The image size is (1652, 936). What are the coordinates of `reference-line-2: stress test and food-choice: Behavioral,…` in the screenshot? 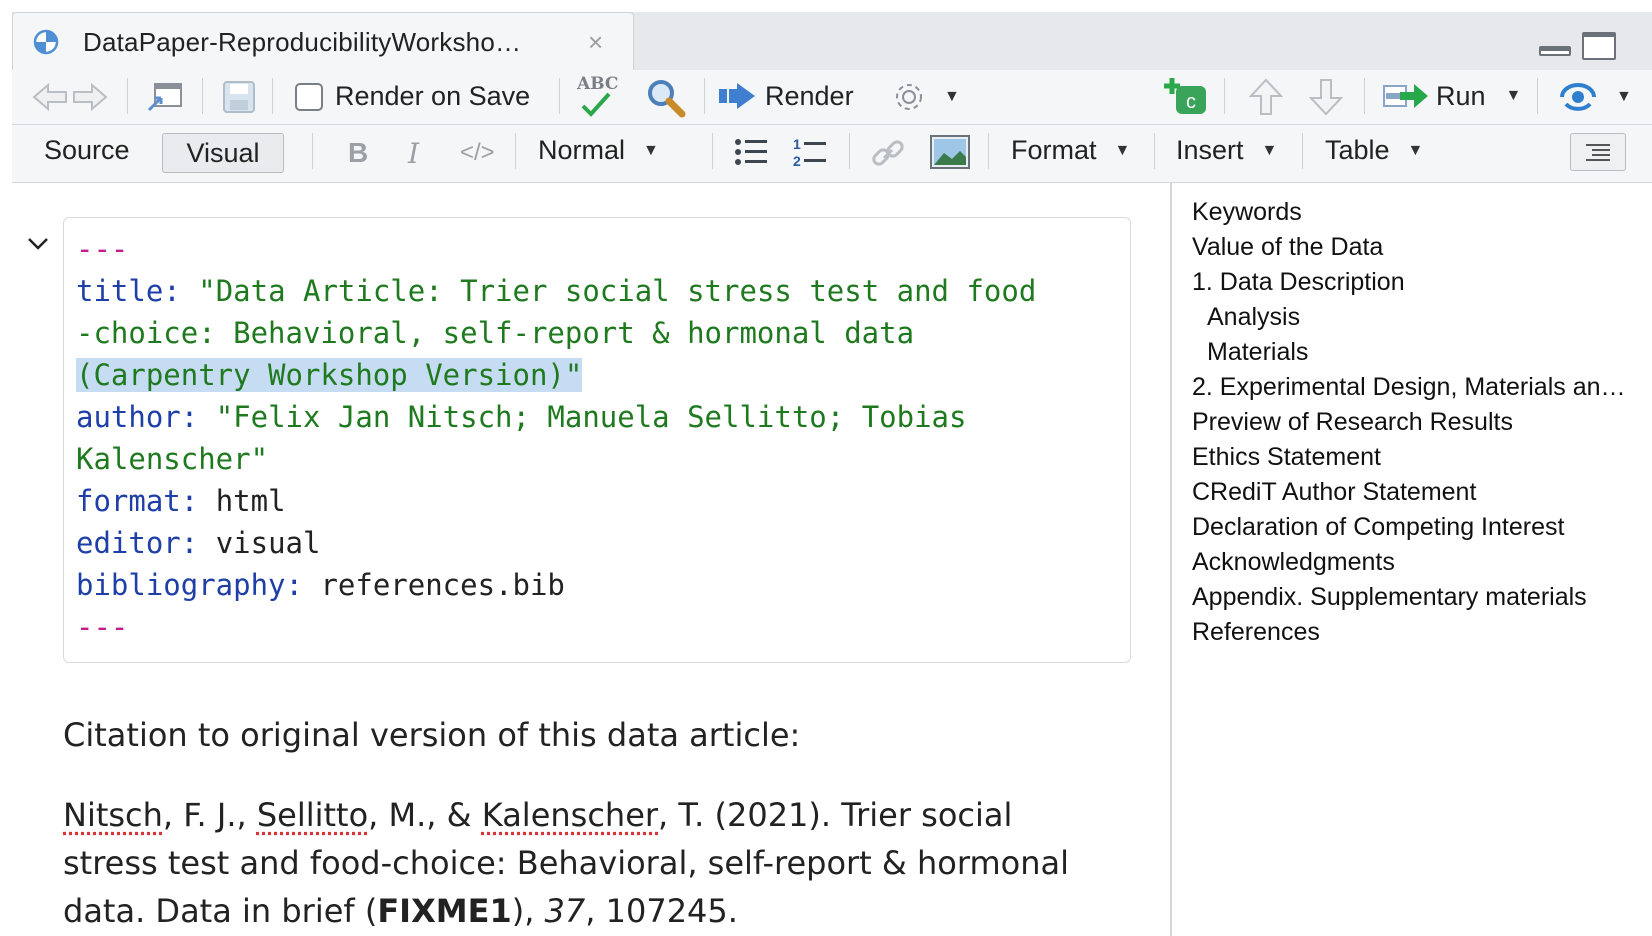 It's located at (566, 863).